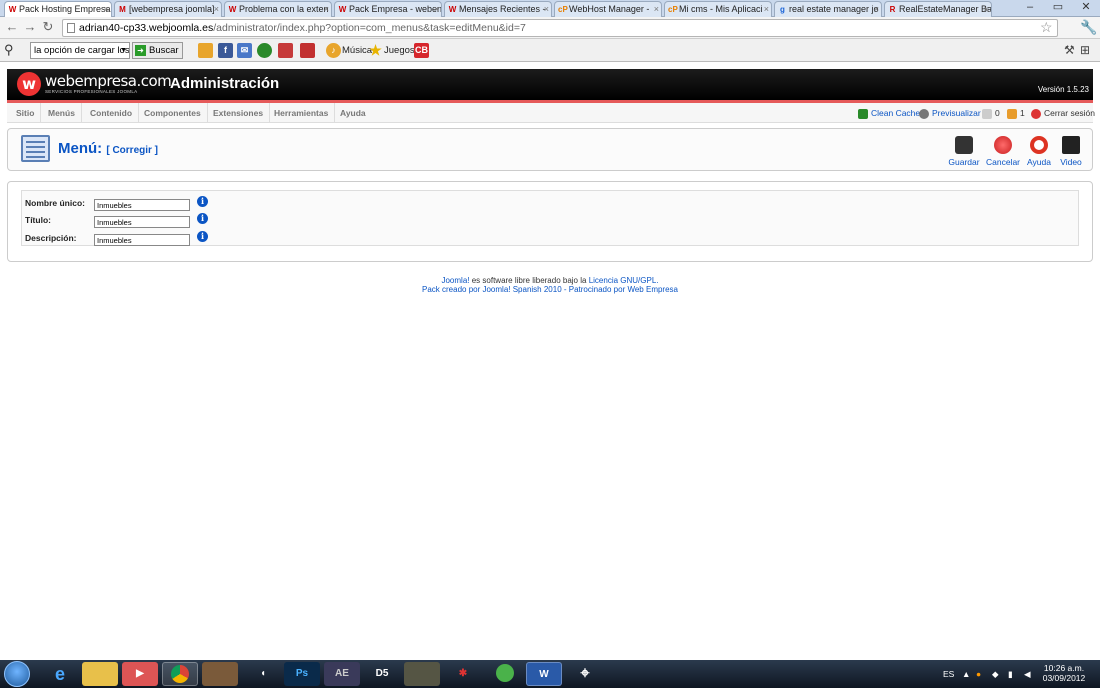  I want to click on mail-icon: ✉, so click(244, 50).